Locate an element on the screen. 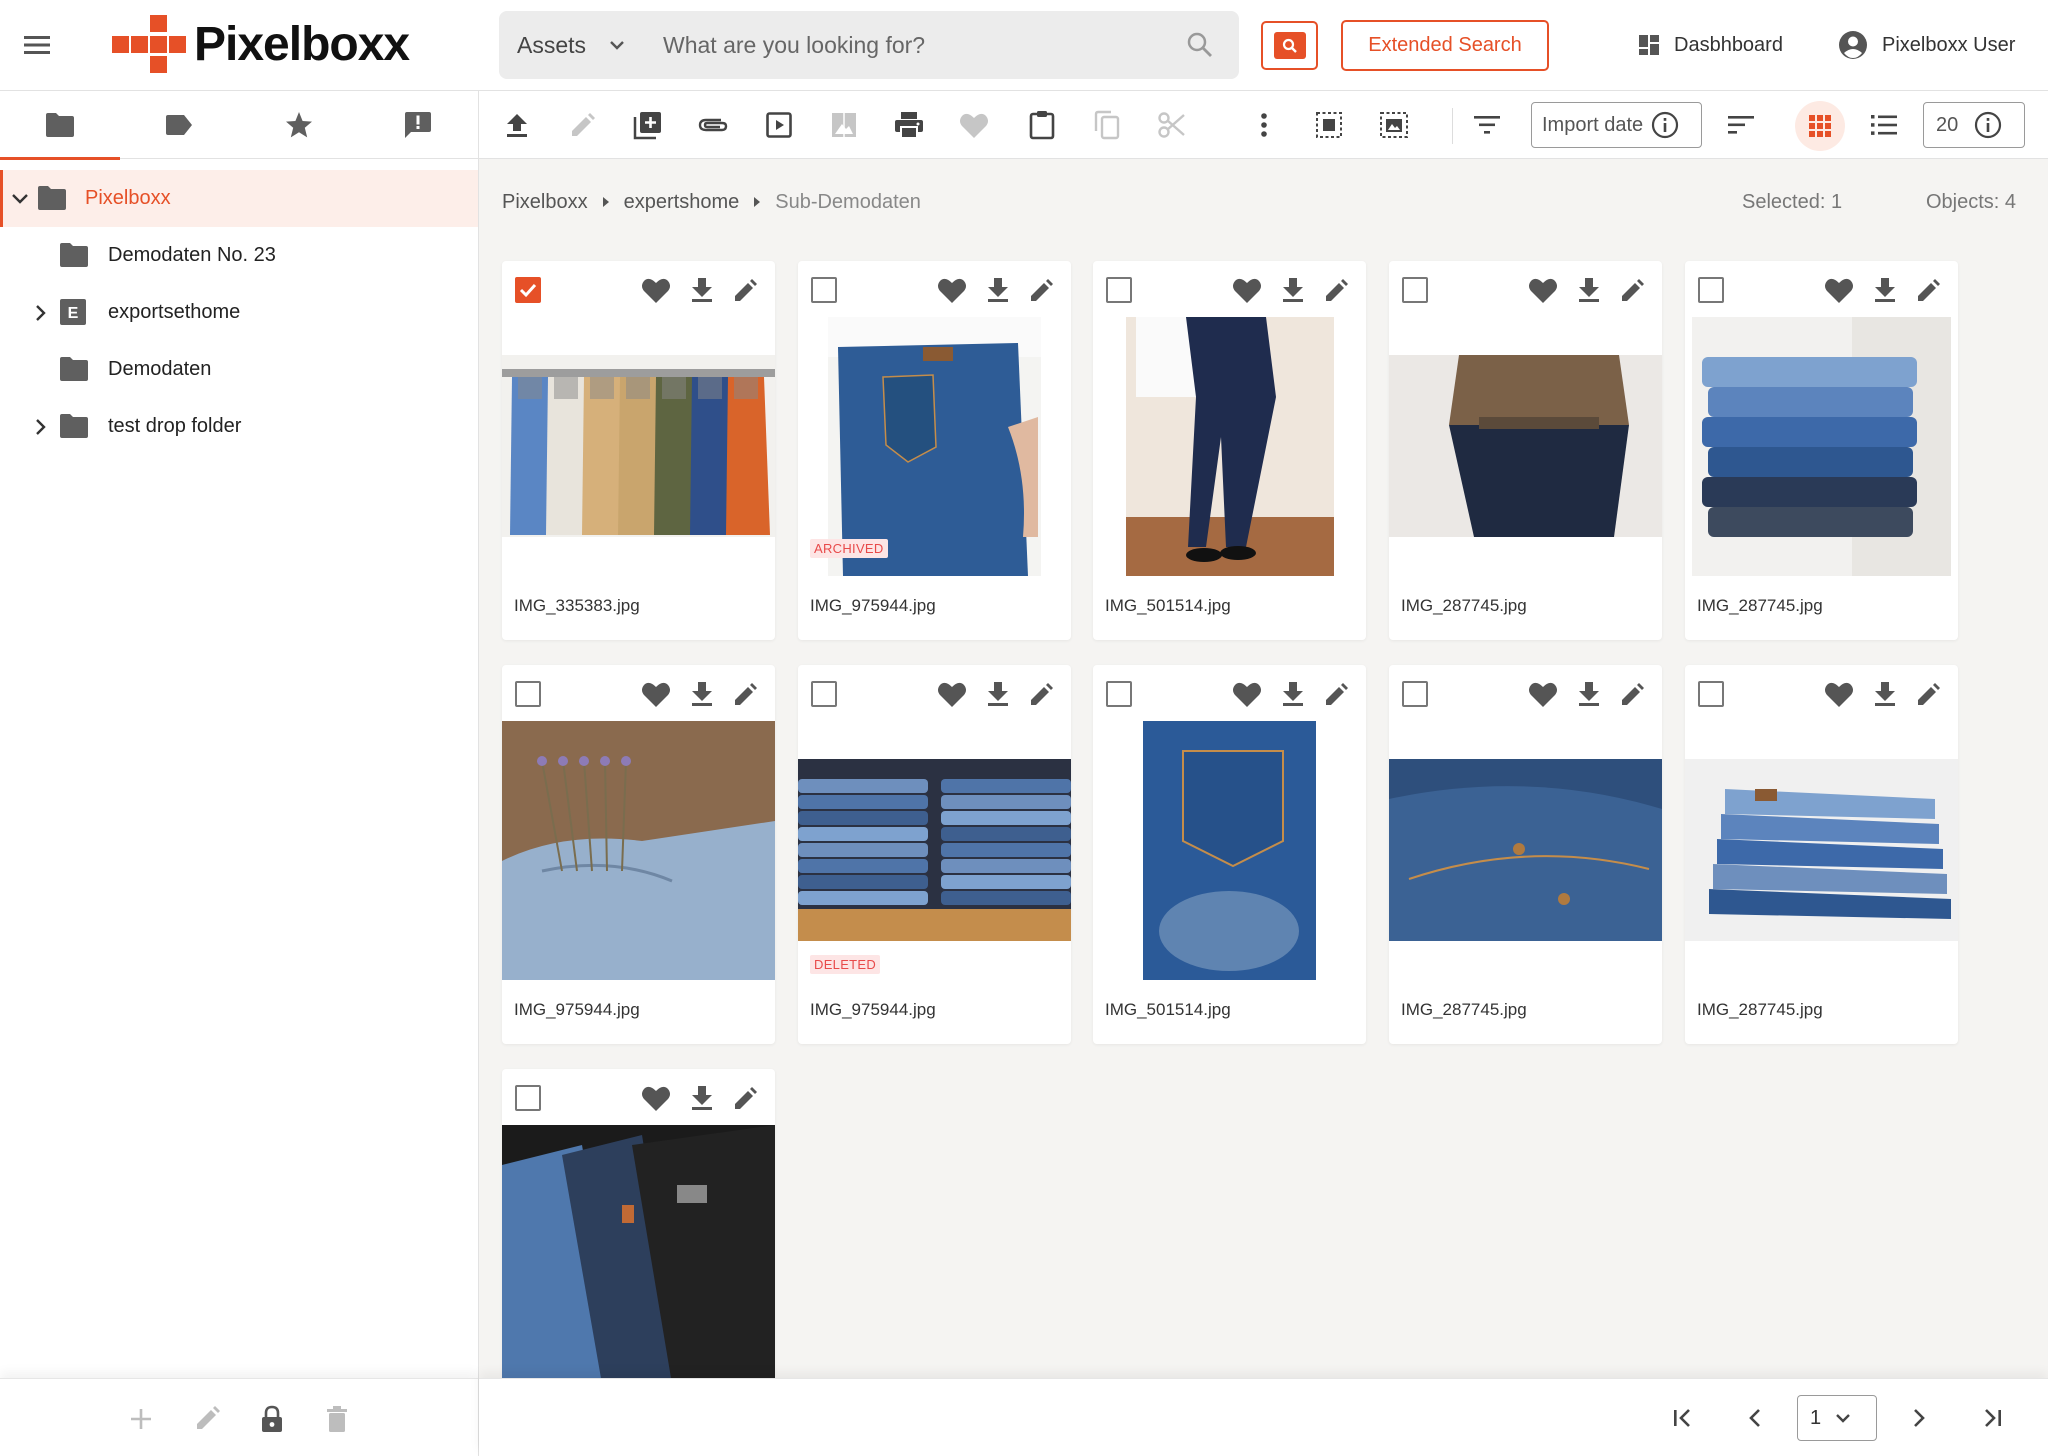 This screenshot has width=2048, height=1456. search-icon is located at coordinates (1200, 45).